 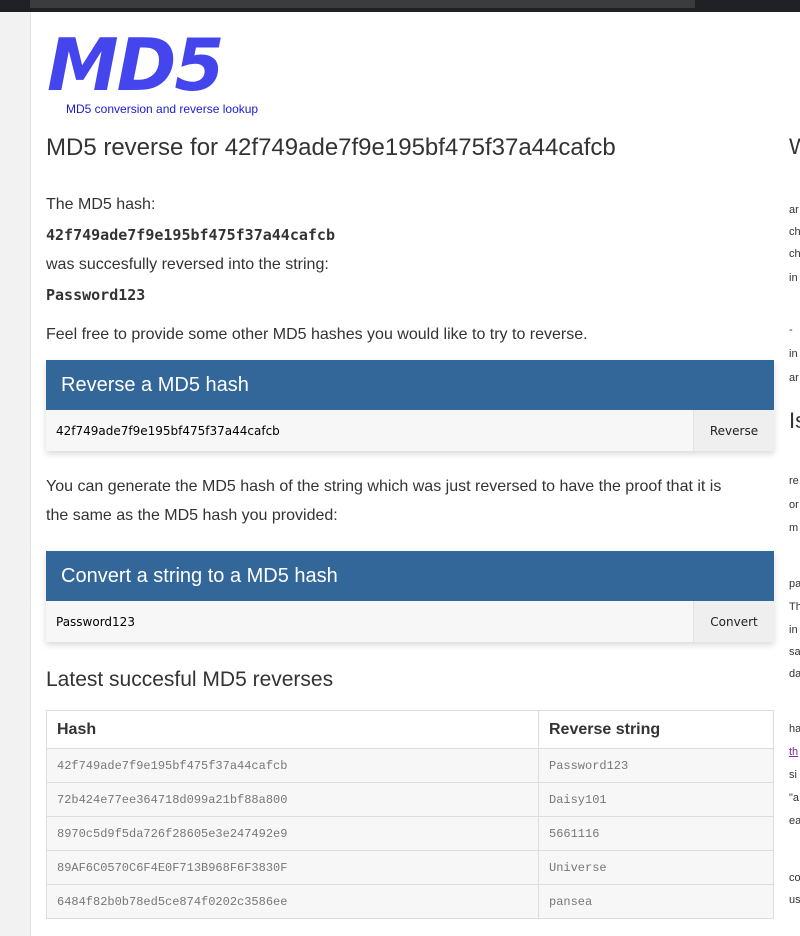 What do you see at coordinates (369, 621) in the screenshot?
I see `convert-string-input` at bounding box center [369, 621].